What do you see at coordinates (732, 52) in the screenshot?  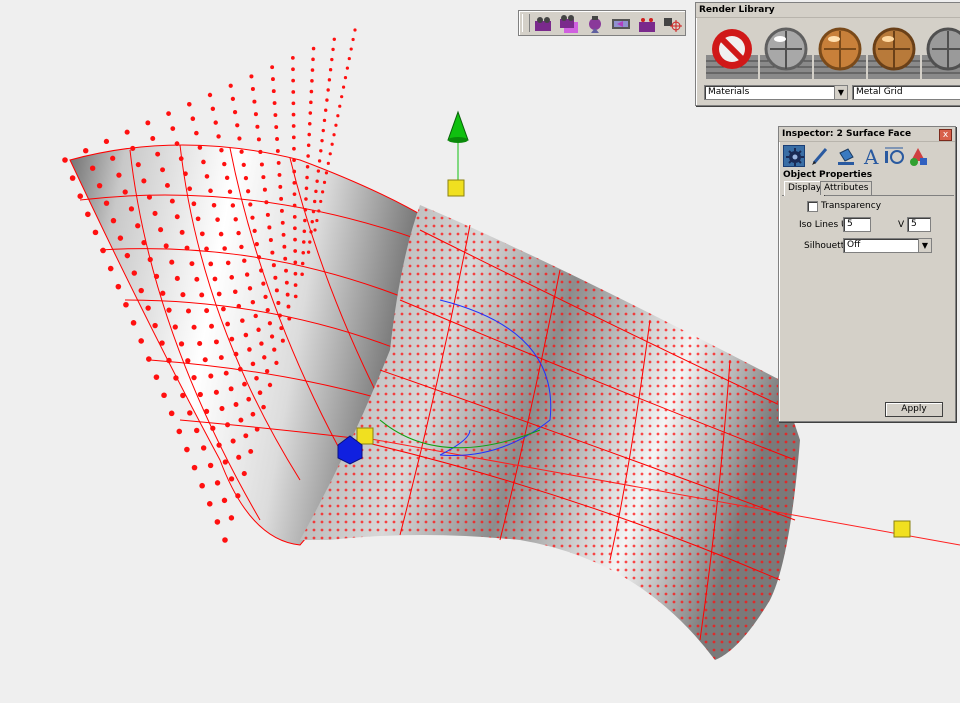 I see `no-material-icon` at bounding box center [732, 52].